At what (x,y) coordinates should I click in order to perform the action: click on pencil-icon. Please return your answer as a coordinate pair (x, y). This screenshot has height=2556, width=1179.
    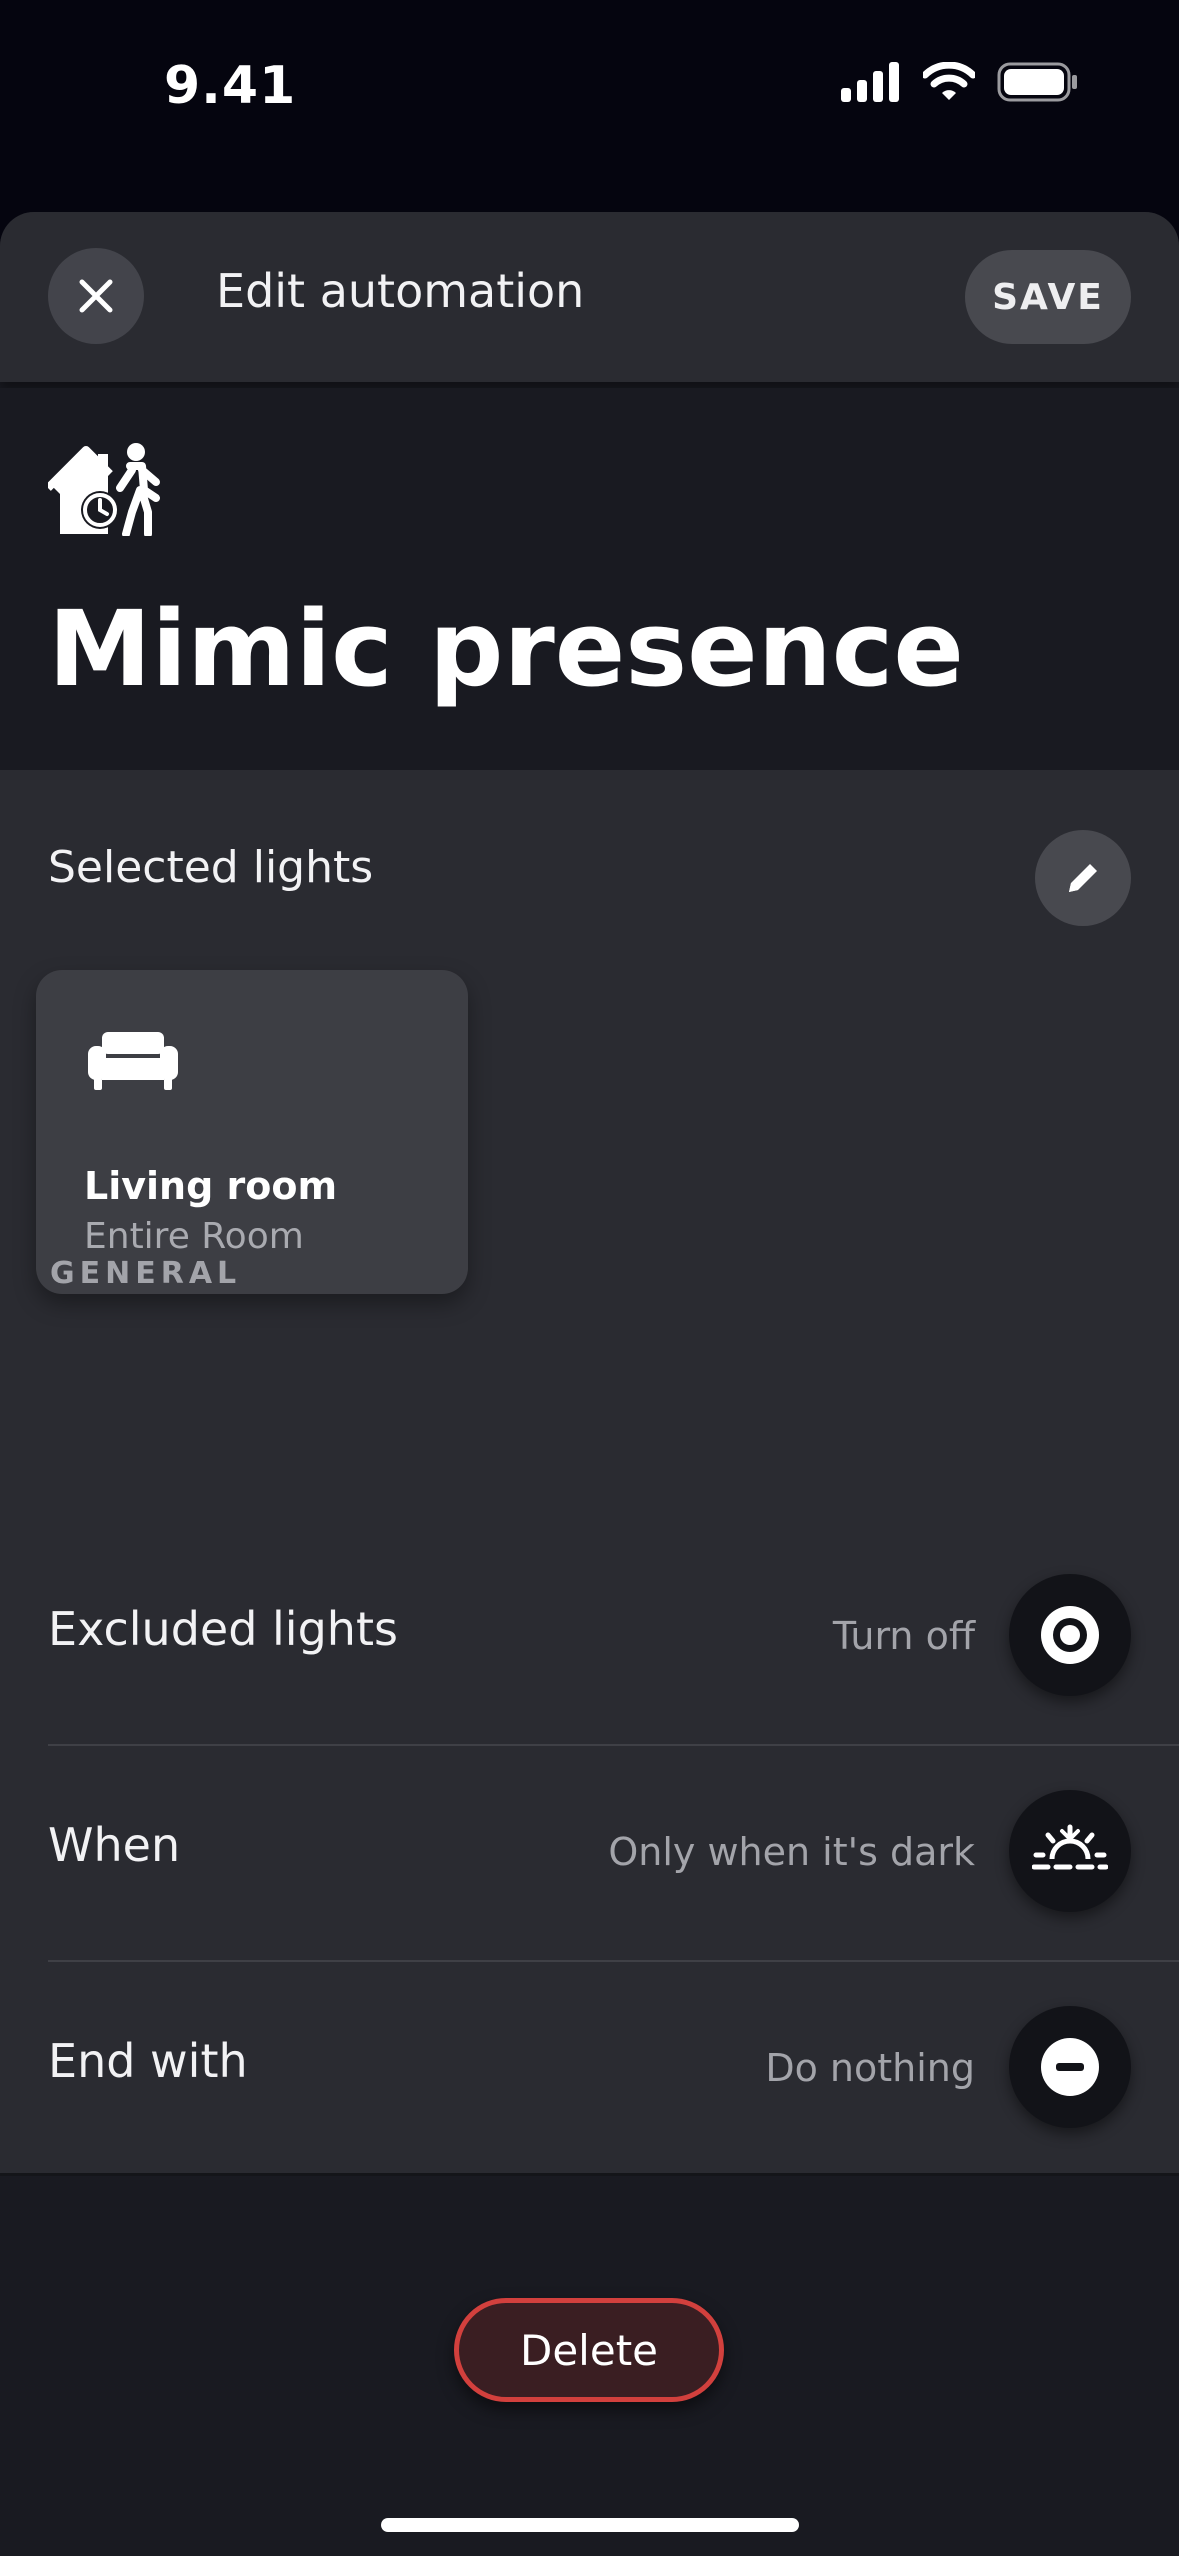
    Looking at the image, I should click on (1083, 878).